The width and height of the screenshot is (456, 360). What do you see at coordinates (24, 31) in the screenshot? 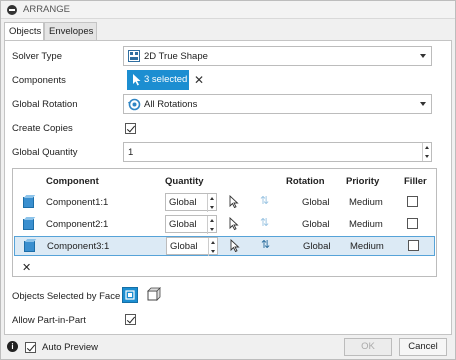
I see `tab-objects: Objects` at bounding box center [24, 31].